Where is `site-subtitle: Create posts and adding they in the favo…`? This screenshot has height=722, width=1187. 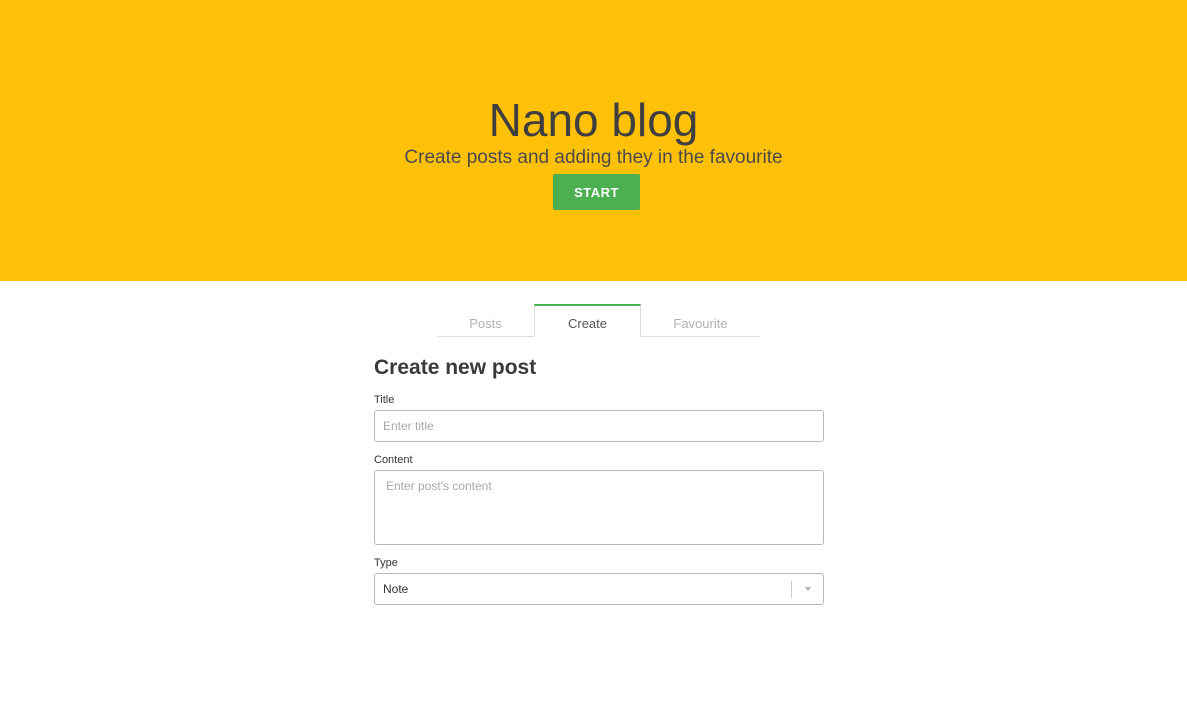 site-subtitle: Create posts and adding they in the favo… is located at coordinates (593, 157).